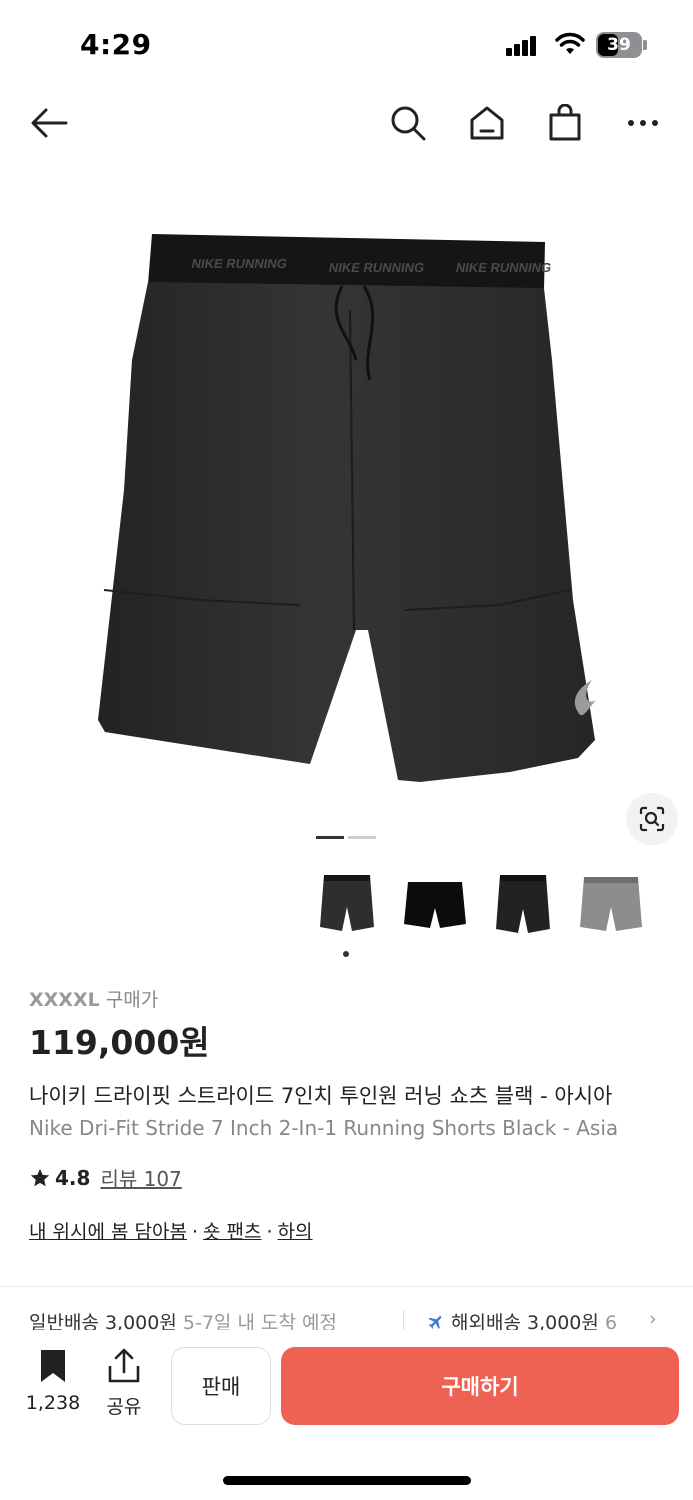  Describe the element at coordinates (435, 902) in the screenshot. I see `thumbnail-black-shorts` at that location.